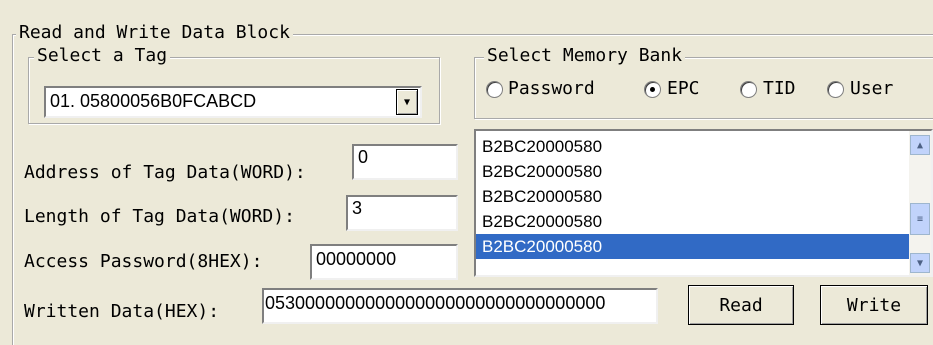  What do you see at coordinates (143, 261) in the screenshot?
I see `password-label: Access Password(8HEX):` at bounding box center [143, 261].